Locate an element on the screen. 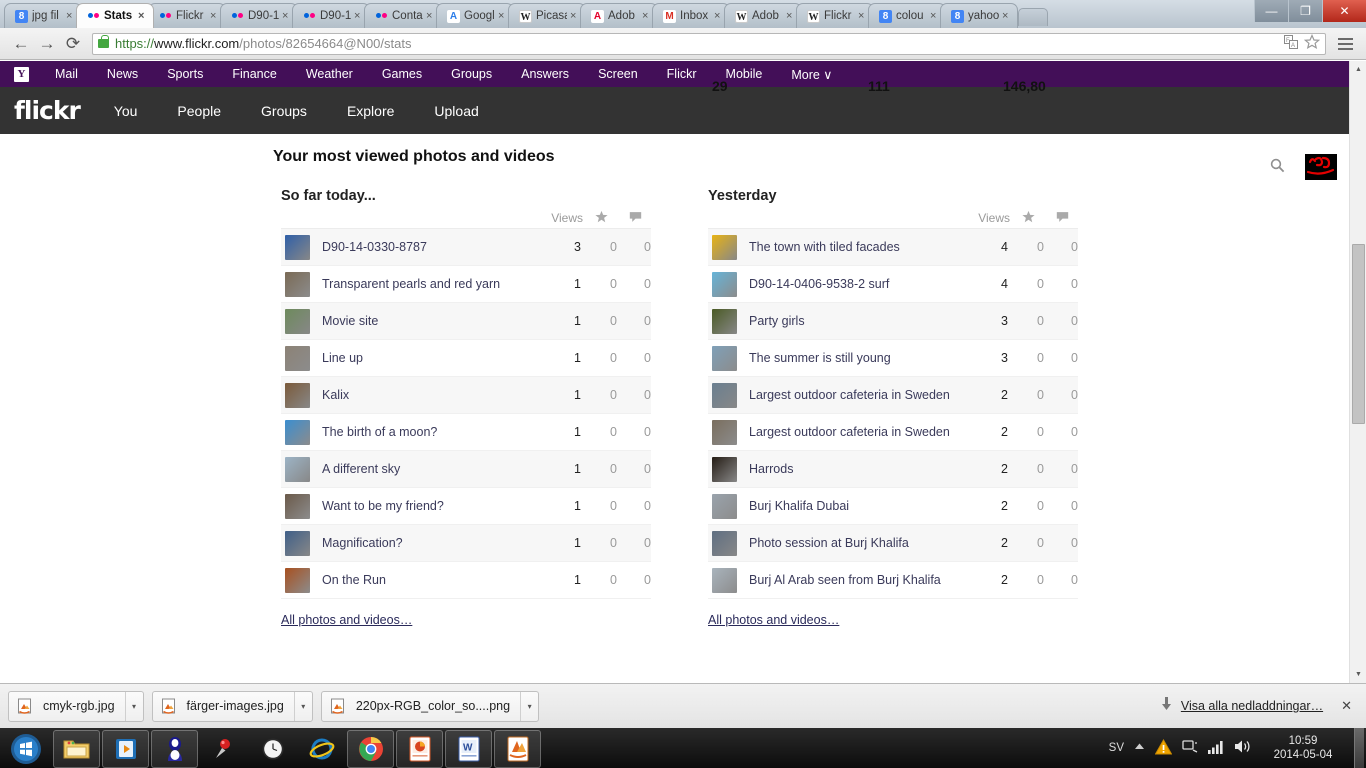  photo-row: Party girls 3 0 0 is located at coordinates (893, 321).